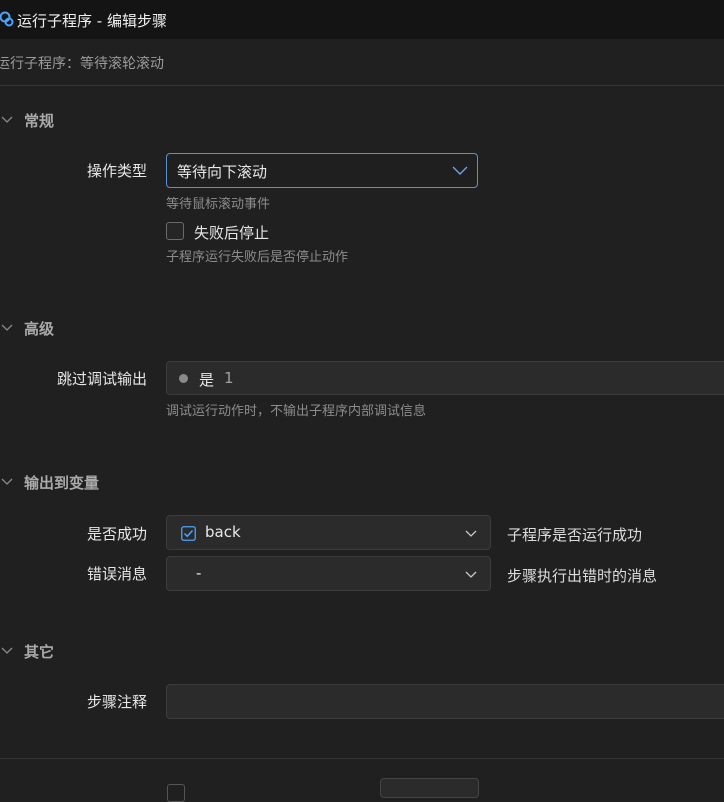 This screenshot has width=724, height=802. I want to click on skip-debug-hint: 调试运行动作时，不输出子程序内部调试信息, so click(296, 411).